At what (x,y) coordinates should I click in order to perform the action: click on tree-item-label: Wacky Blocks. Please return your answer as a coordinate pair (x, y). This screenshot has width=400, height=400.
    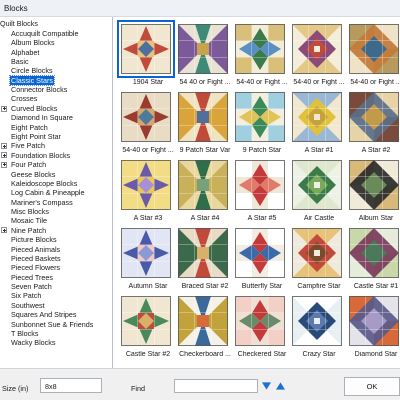
    Looking at the image, I should click on (33, 343).